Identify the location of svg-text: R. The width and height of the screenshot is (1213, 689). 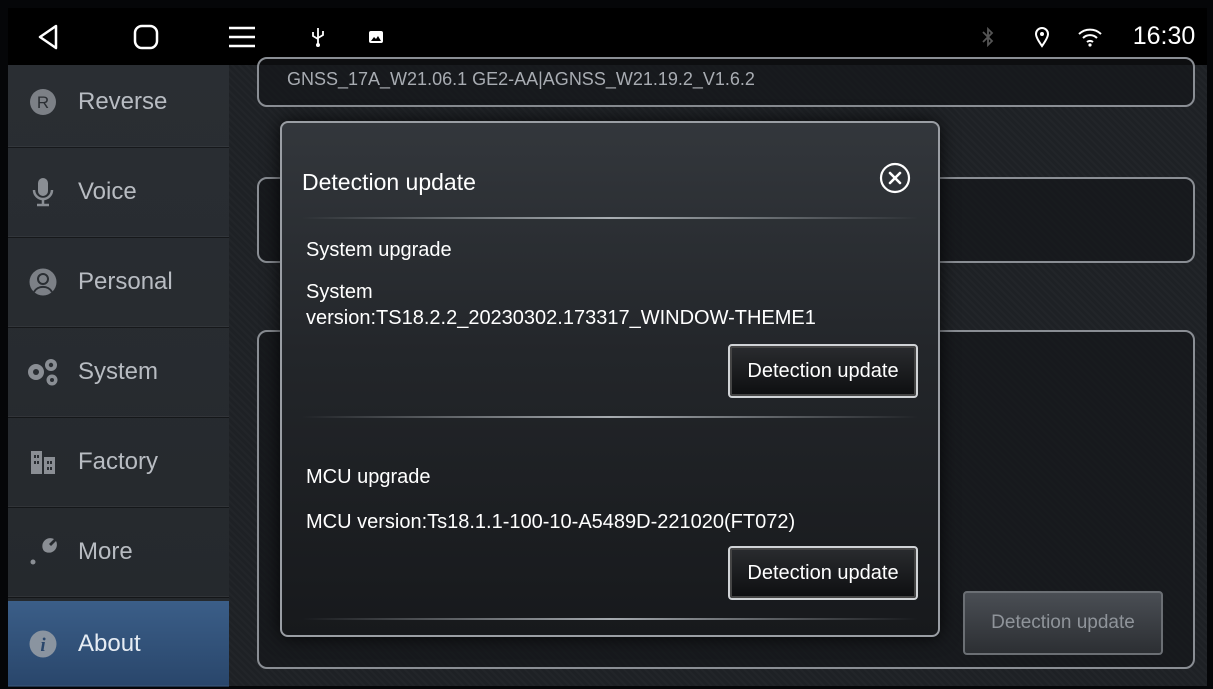
(43, 102).